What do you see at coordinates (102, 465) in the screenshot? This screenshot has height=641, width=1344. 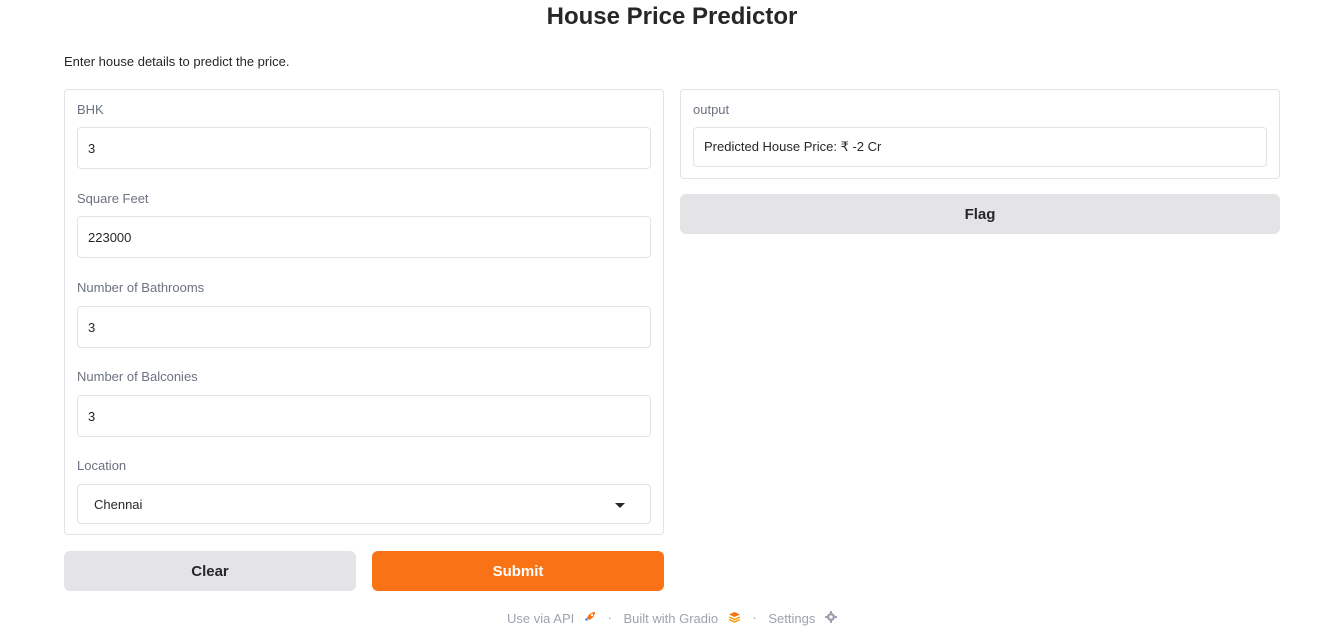 I see `location-label: Location` at bounding box center [102, 465].